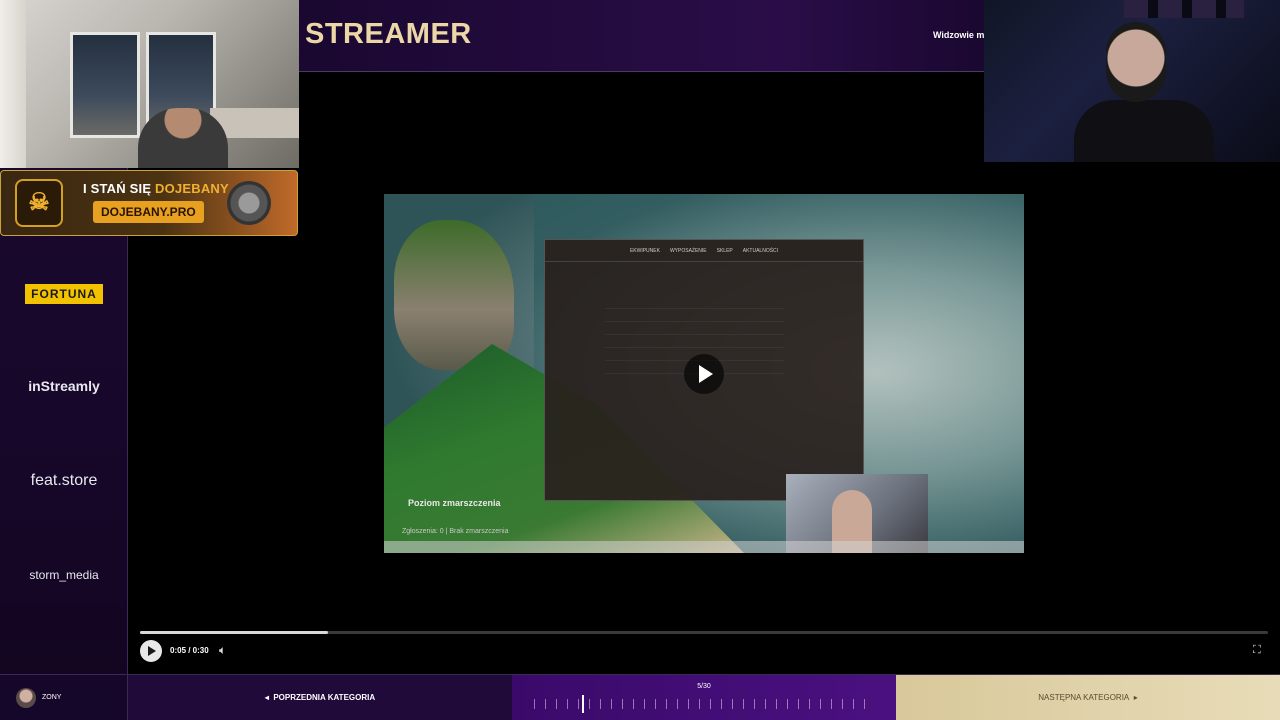 The width and height of the screenshot is (1280, 720). What do you see at coordinates (704, 686) in the screenshot?
I see `category-counter: 5/30` at bounding box center [704, 686].